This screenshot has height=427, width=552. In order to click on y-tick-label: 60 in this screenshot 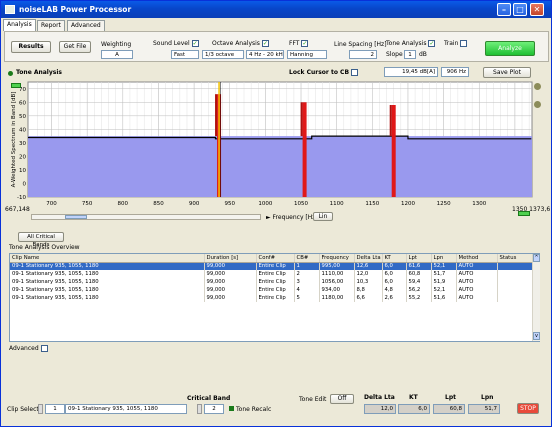, I will do `click(22, 103)`.